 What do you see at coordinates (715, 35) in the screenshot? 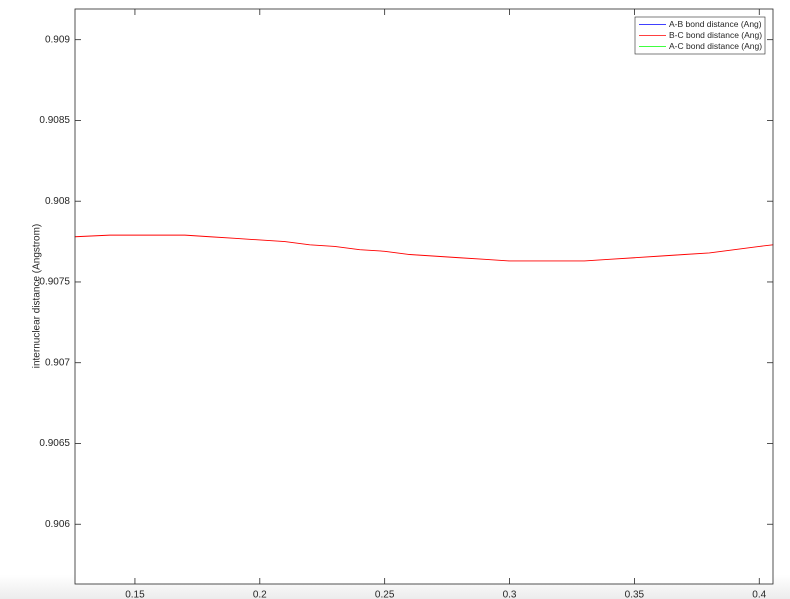
I see `legend-label-bc: B-C bond distance (Ang)` at bounding box center [715, 35].